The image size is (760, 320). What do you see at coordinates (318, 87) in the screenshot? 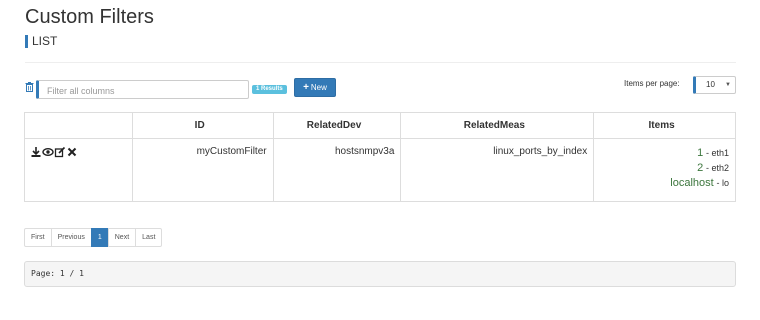
I see `new-button-label: New` at bounding box center [318, 87].